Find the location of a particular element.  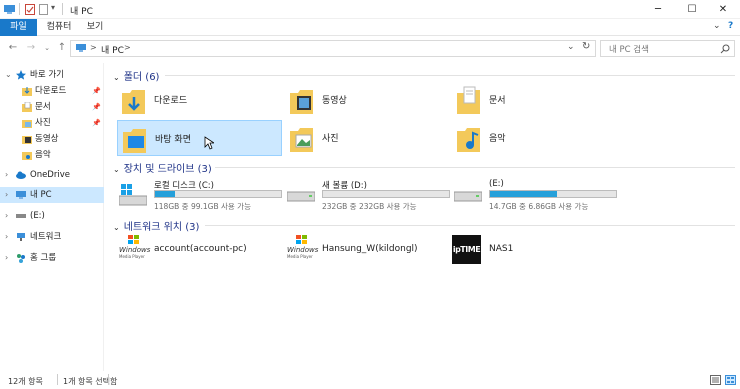

sidebar-item-music: 음악 is located at coordinates (52, 155).